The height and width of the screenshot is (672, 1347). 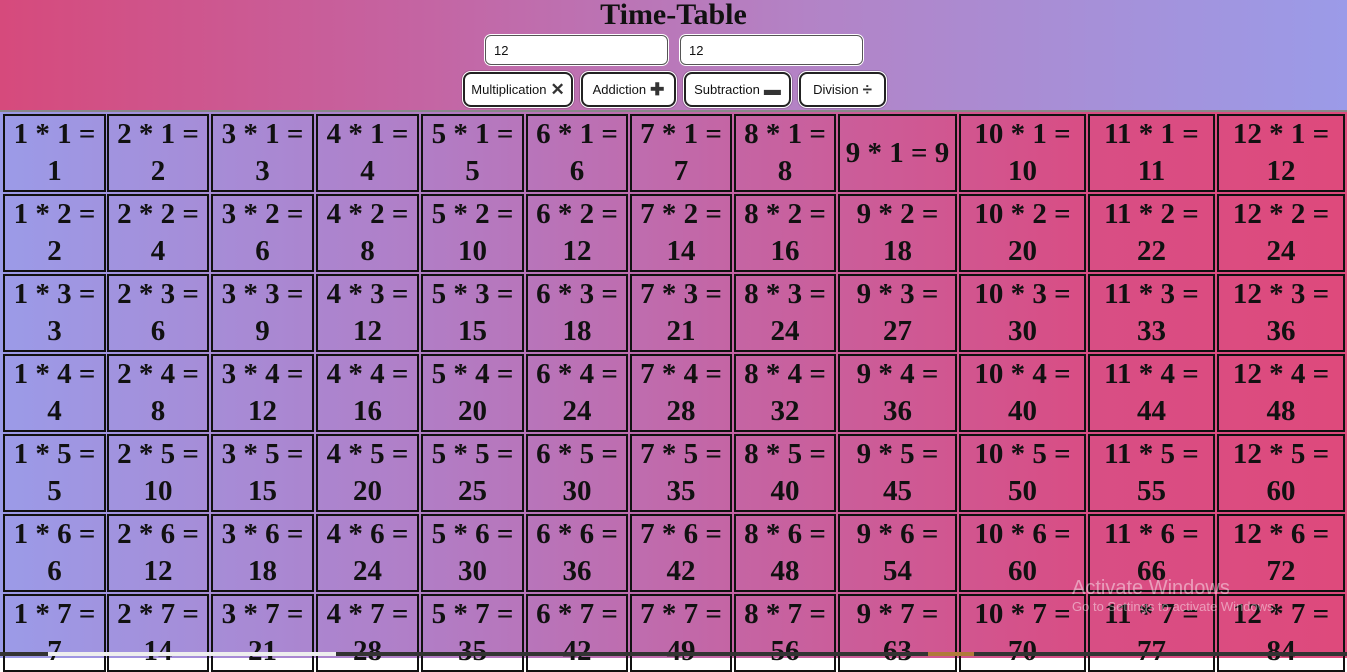 What do you see at coordinates (158, 473) in the screenshot?
I see `table-cell: 2 * 5 = 10` at bounding box center [158, 473].